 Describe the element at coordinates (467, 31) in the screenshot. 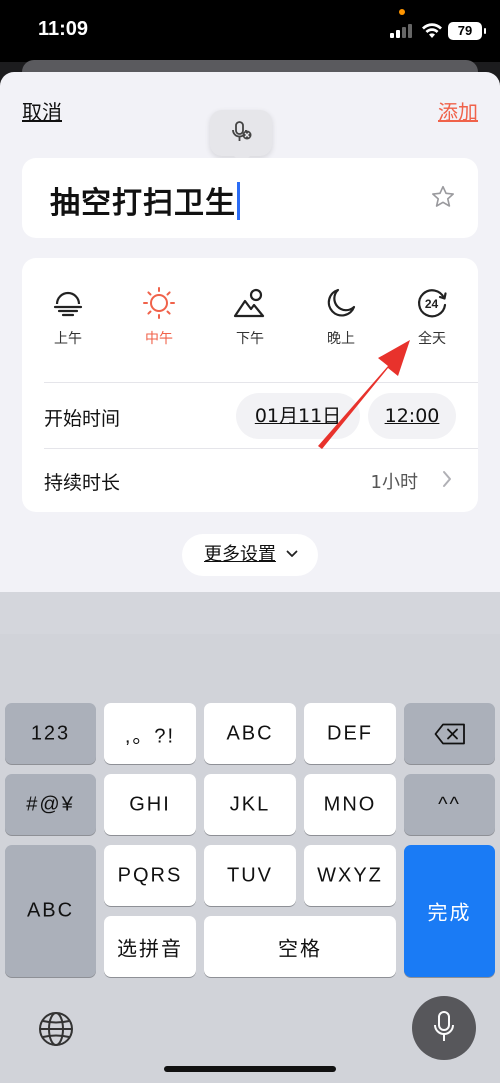

I see `battery-indicator: 79` at that location.